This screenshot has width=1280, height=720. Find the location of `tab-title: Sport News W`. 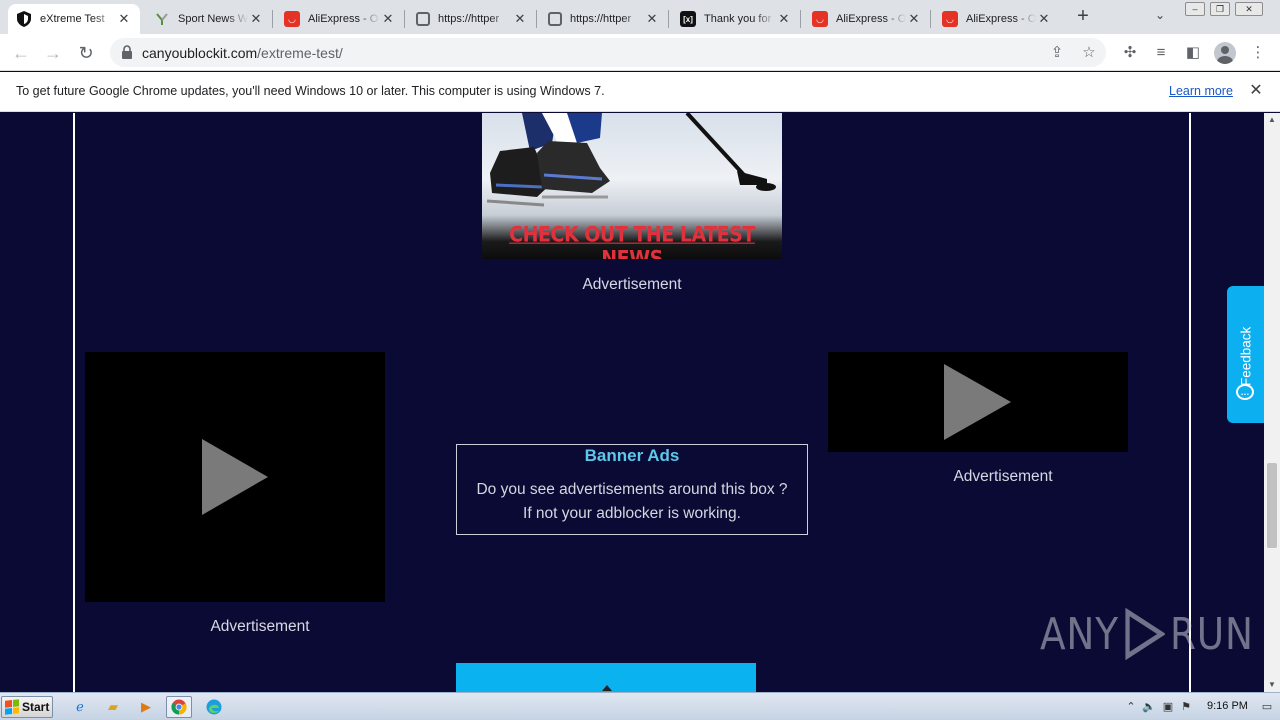

tab-title: Sport News W is located at coordinates (213, 19).